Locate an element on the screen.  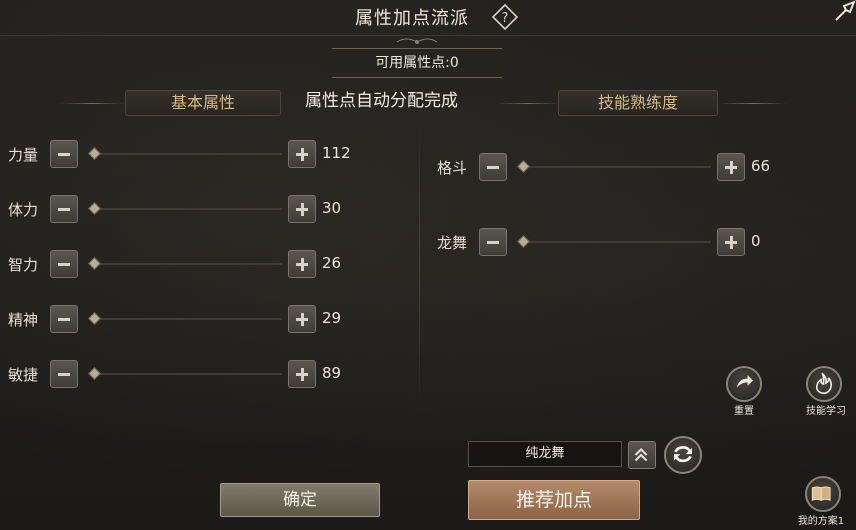
attribute-label: 敏捷 is located at coordinates (23, 375).